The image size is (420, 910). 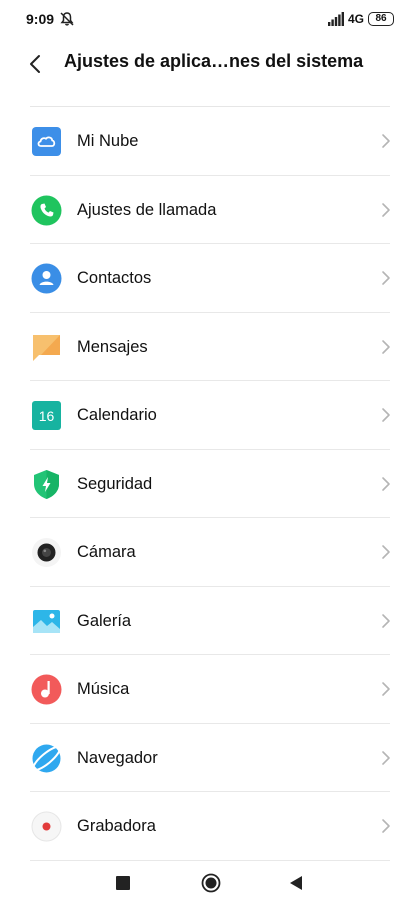 I want to click on page-title: Ajustes de aplica…nes del sistema, so click(x=214, y=61).